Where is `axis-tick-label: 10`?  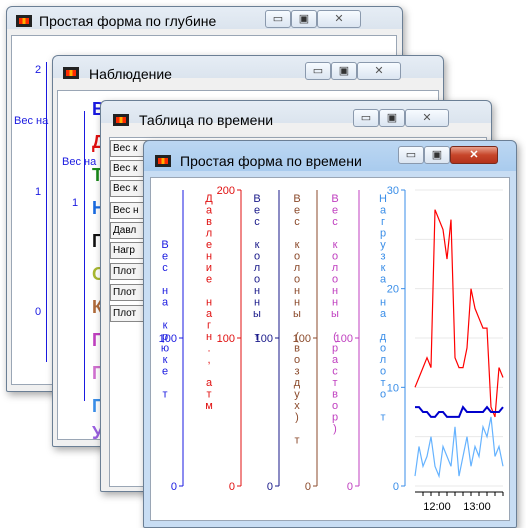
axis-tick-label: 10 is located at coordinates (393, 388).